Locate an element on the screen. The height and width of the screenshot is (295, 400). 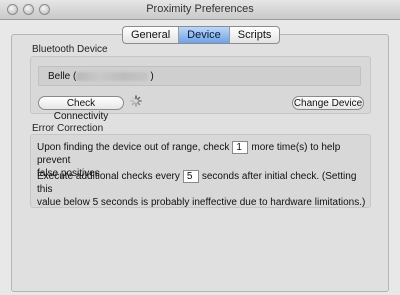
check-connectivity-button: Check Connectivity is located at coordinates (81, 109).